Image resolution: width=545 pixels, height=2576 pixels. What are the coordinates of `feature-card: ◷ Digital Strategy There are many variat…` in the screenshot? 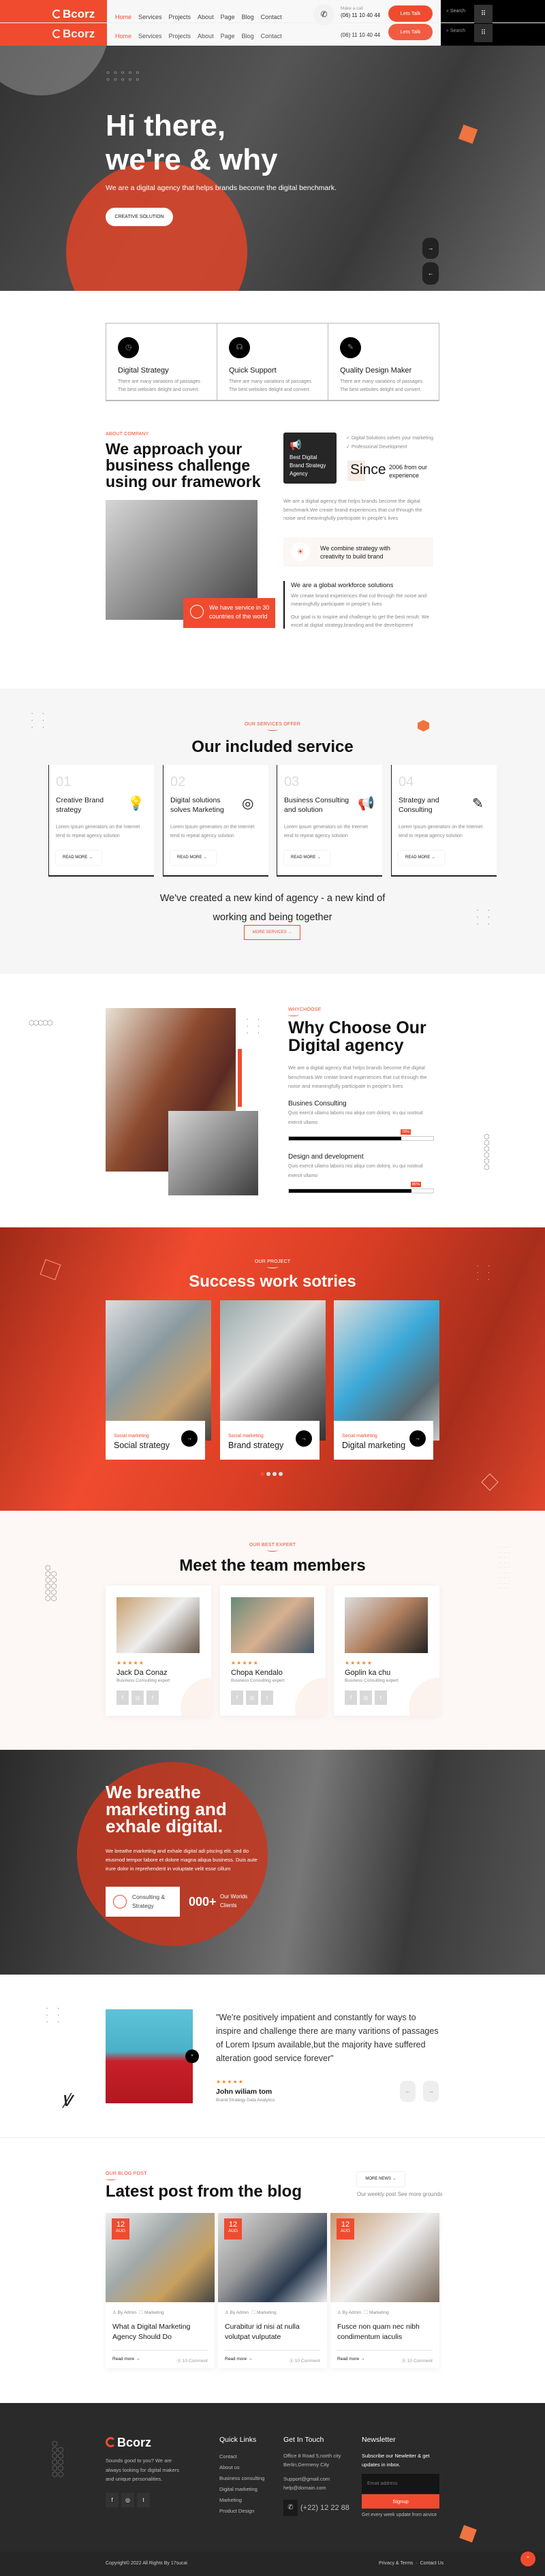 It's located at (161, 362).